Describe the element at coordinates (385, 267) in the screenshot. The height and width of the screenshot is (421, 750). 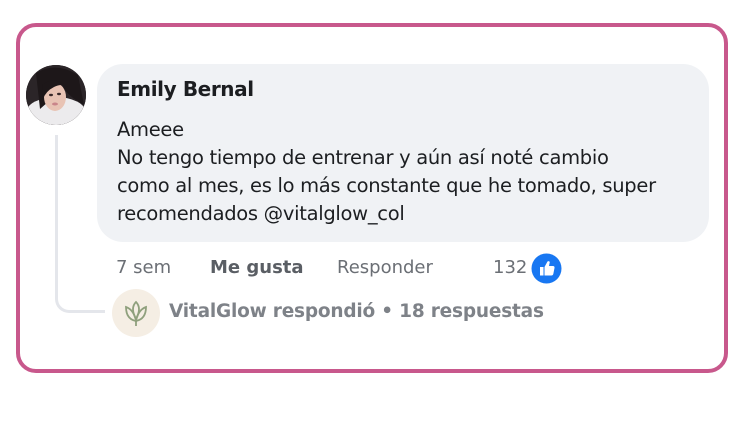
I see `reply-button: Responder` at that location.